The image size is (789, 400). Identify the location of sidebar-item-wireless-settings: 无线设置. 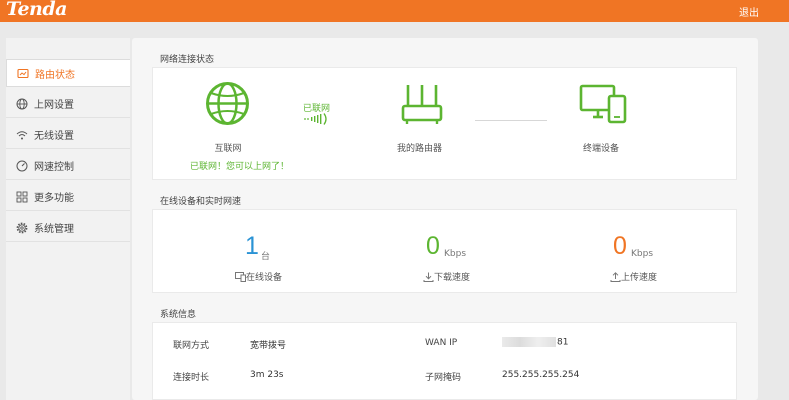
(68, 135).